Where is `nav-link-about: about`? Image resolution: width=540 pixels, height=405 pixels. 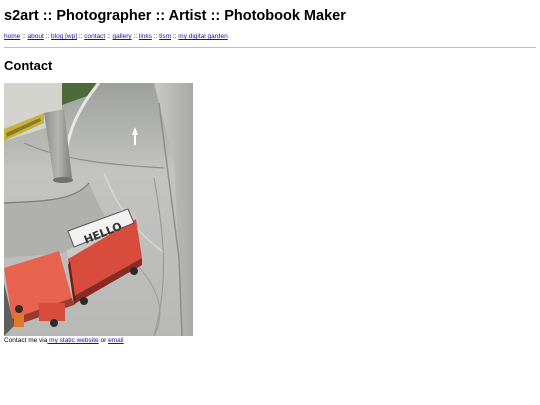
nav-link-about: about is located at coordinates (36, 36).